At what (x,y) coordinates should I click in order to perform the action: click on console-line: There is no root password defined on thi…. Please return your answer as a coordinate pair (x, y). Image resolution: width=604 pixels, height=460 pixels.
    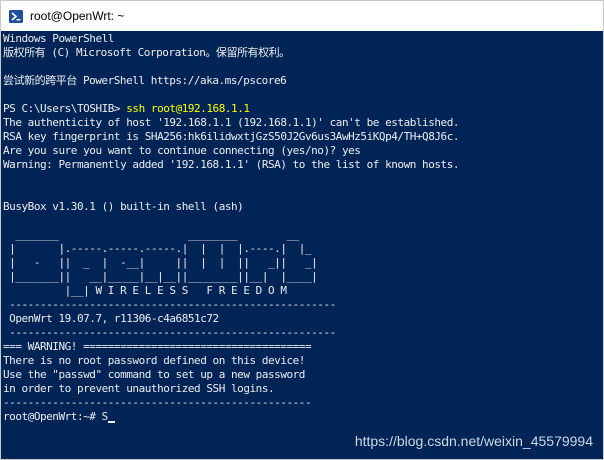
    Looking at the image, I should click on (154, 360).